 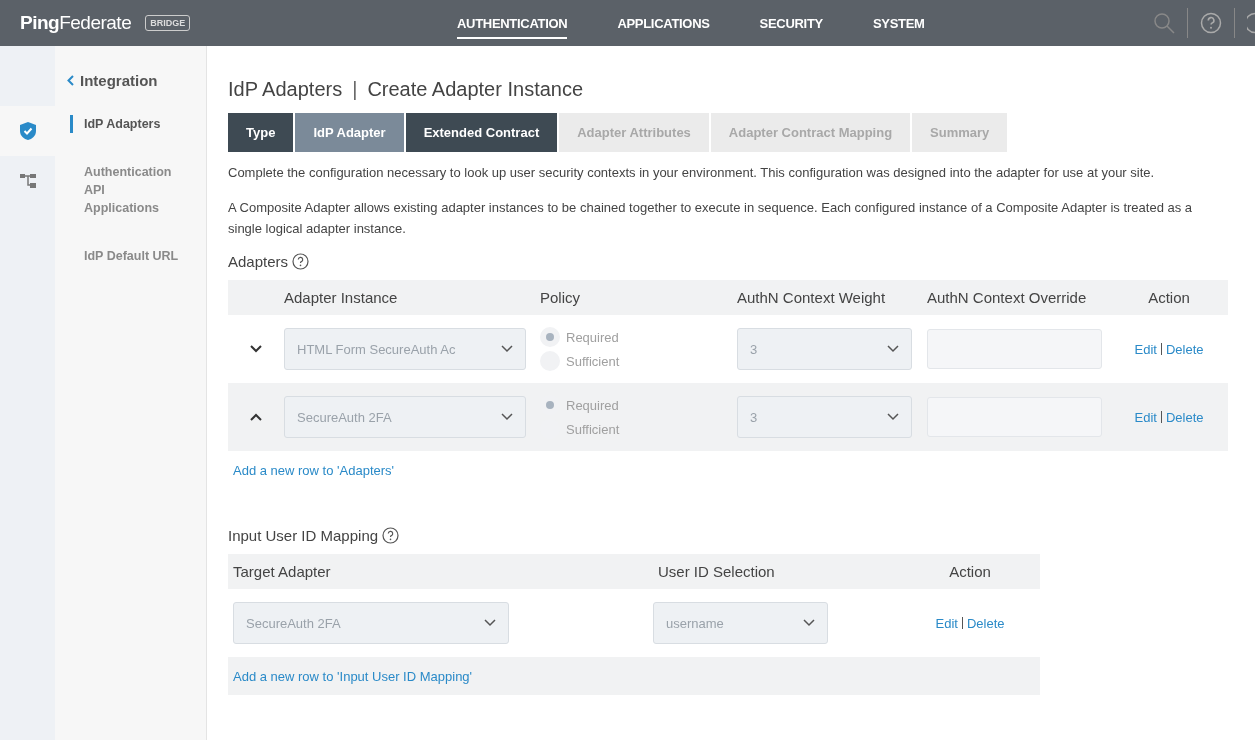 I want to click on section-heading: Input User ID Mapping, so click(x=303, y=535).